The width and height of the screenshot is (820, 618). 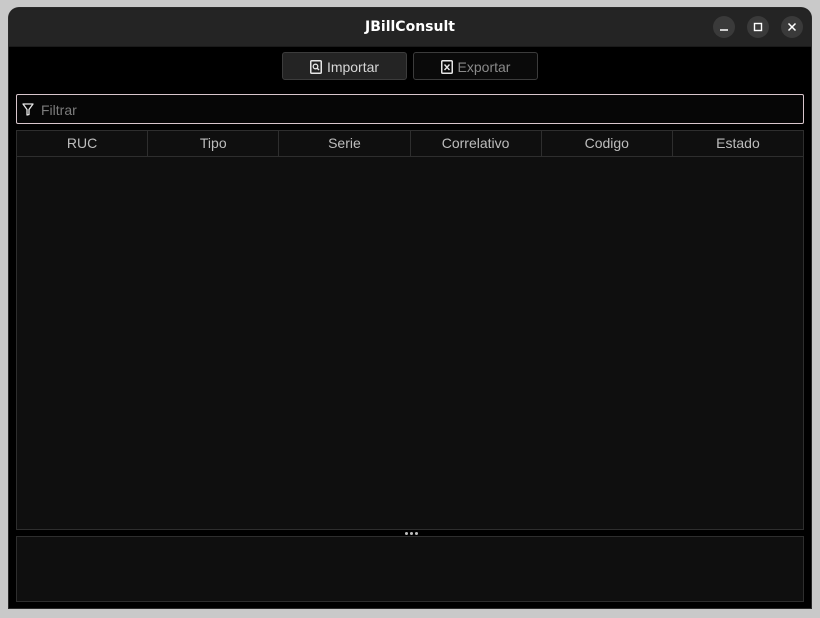 What do you see at coordinates (28, 112) in the screenshot?
I see `funnel-icon` at bounding box center [28, 112].